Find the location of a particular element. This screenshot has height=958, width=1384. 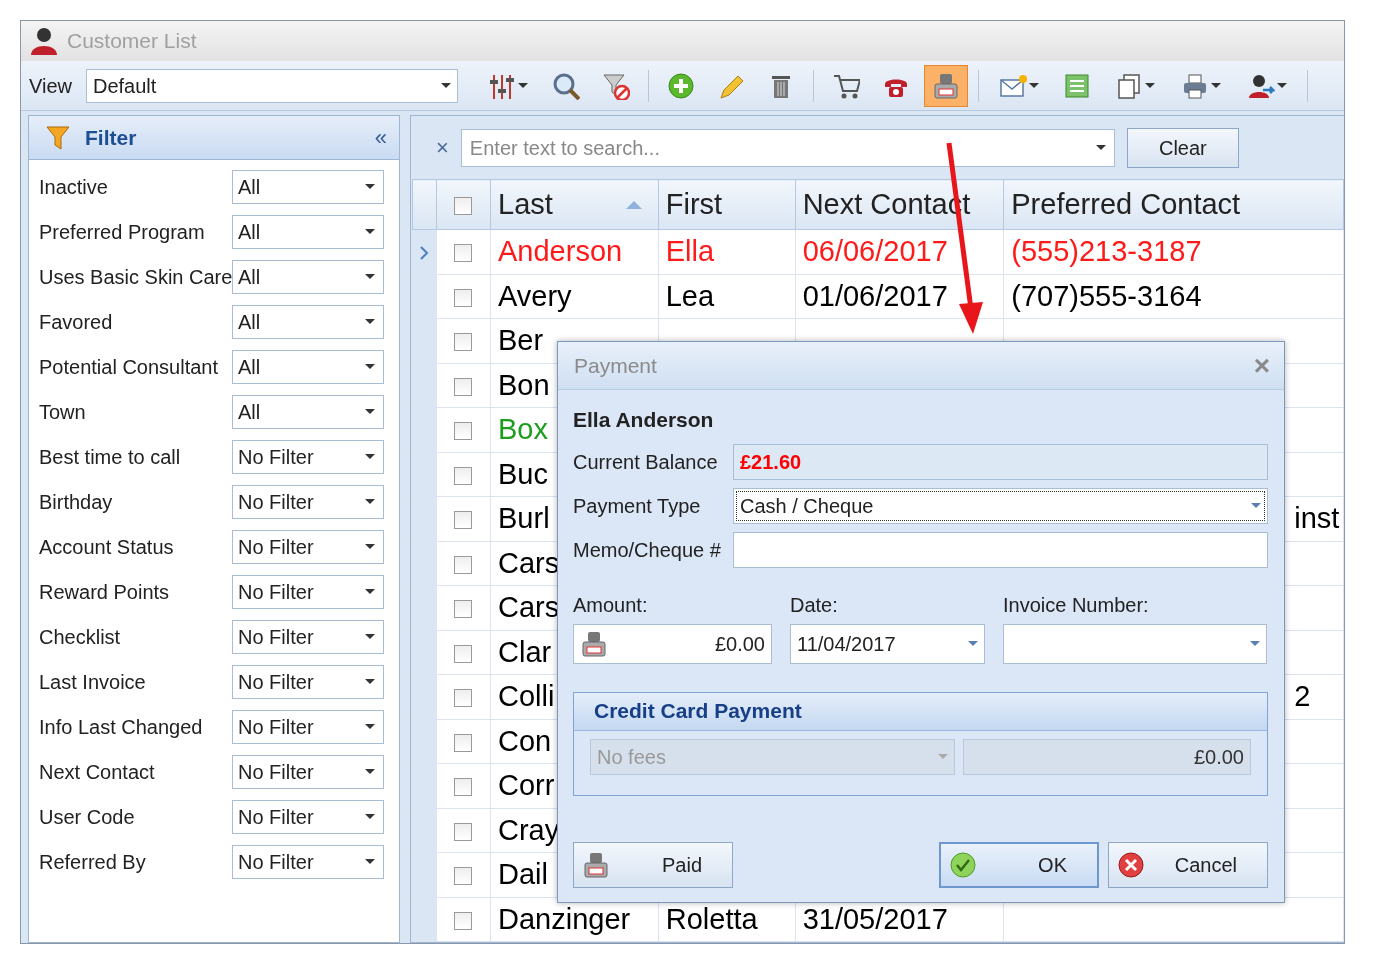

field-label: Amount: is located at coordinates (611, 605).